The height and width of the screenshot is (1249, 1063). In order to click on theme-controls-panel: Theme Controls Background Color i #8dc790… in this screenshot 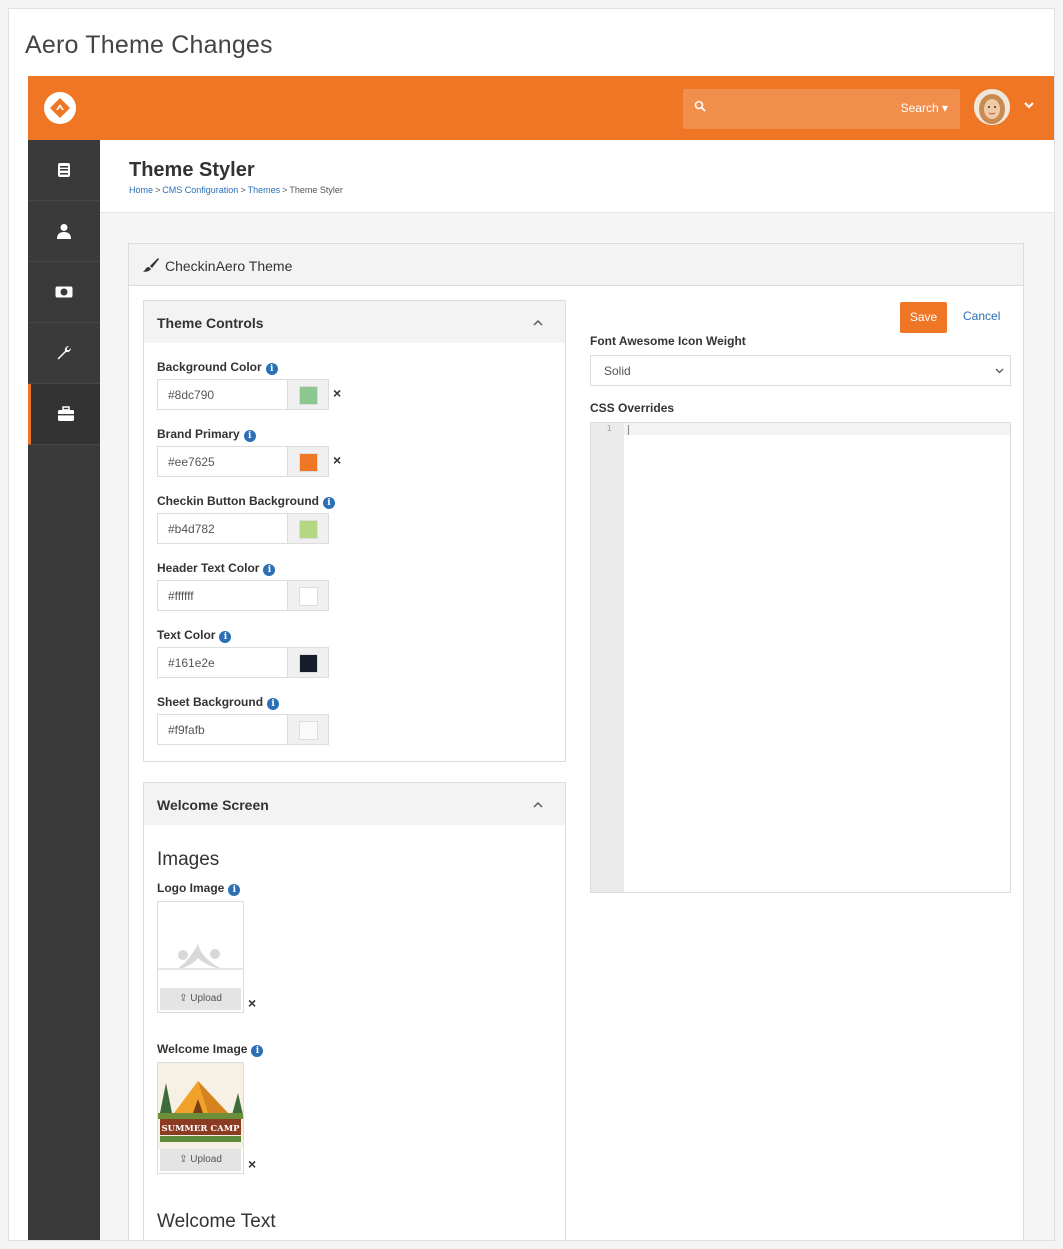, I will do `click(354, 531)`.